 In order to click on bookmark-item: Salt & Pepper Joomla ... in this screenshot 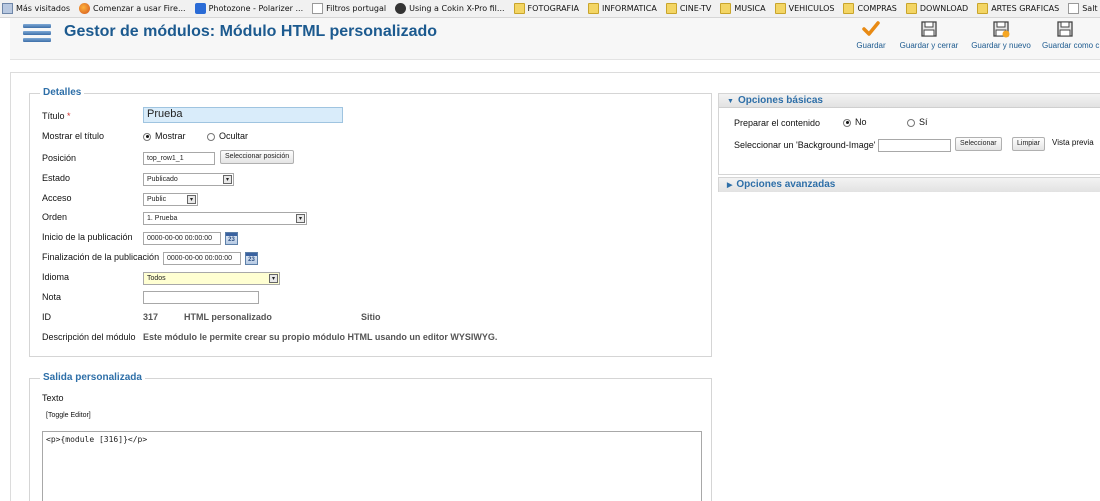, I will do `click(1084, 8)`.